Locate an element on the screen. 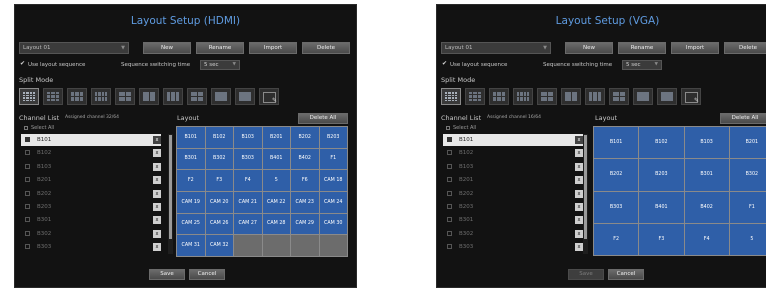 The image size is (766, 293). delete-button: Delete is located at coordinates (326, 48).